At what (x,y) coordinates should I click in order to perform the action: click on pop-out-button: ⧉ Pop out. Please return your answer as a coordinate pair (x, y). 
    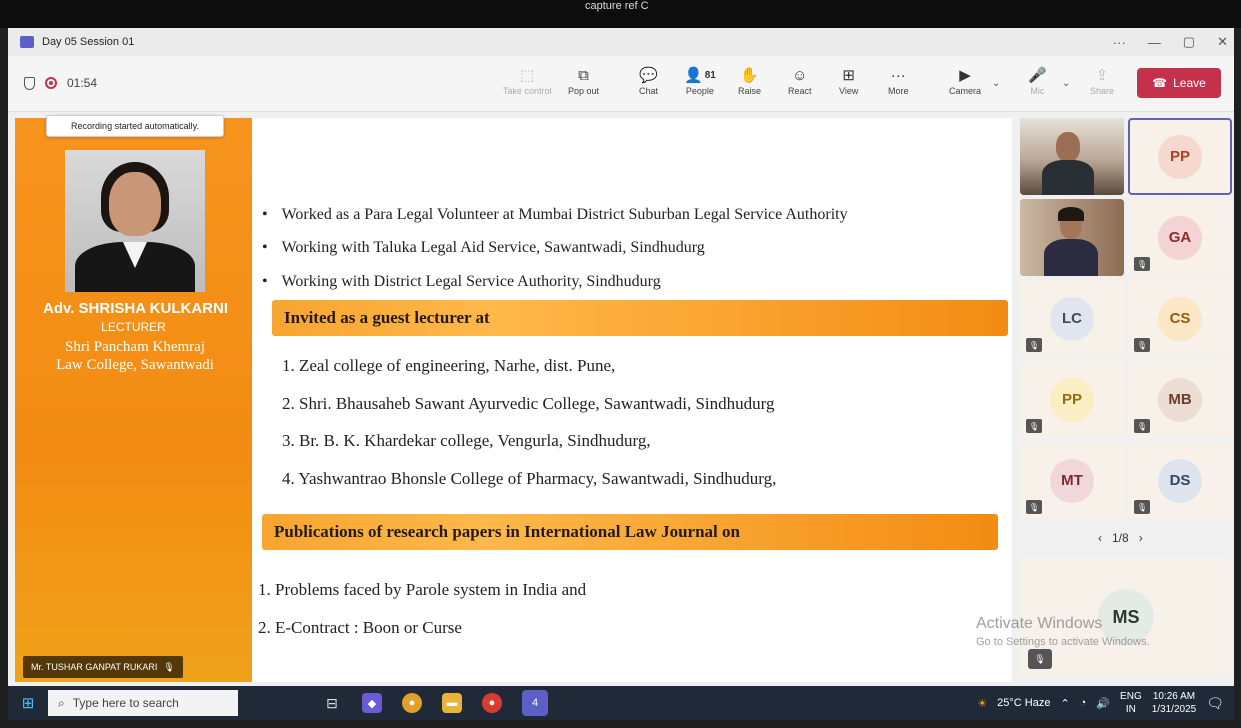
    Looking at the image, I should click on (583, 80).